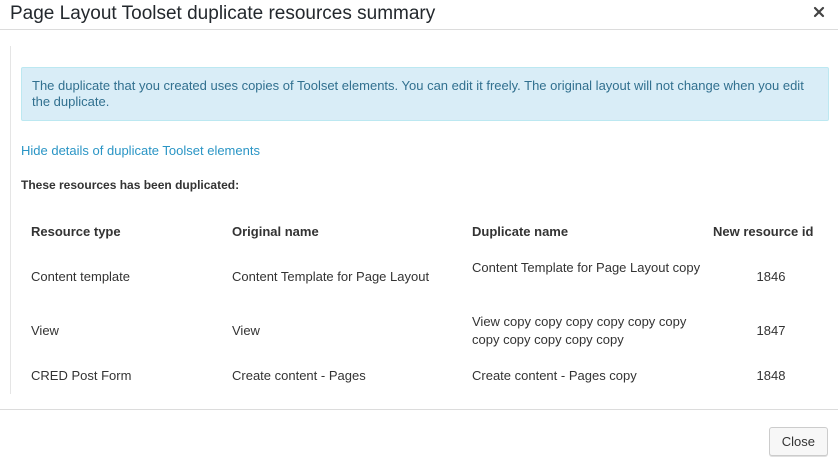 This screenshot has height=464, width=838. What do you see at coordinates (246, 330) in the screenshot?
I see `cell-original-name: View` at bounding box center [246, 330].